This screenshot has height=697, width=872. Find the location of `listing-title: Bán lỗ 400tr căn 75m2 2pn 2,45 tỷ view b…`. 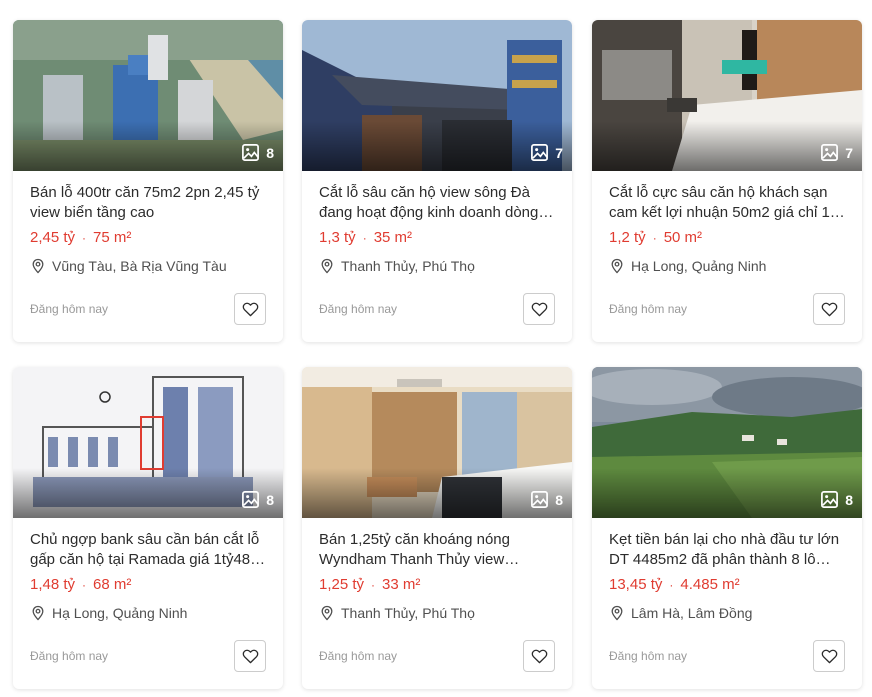

listing-title: Bán lỗ 400tr căn 75m2 2pn 2,45 tỷ view b… is located at coordinates (148, 203).